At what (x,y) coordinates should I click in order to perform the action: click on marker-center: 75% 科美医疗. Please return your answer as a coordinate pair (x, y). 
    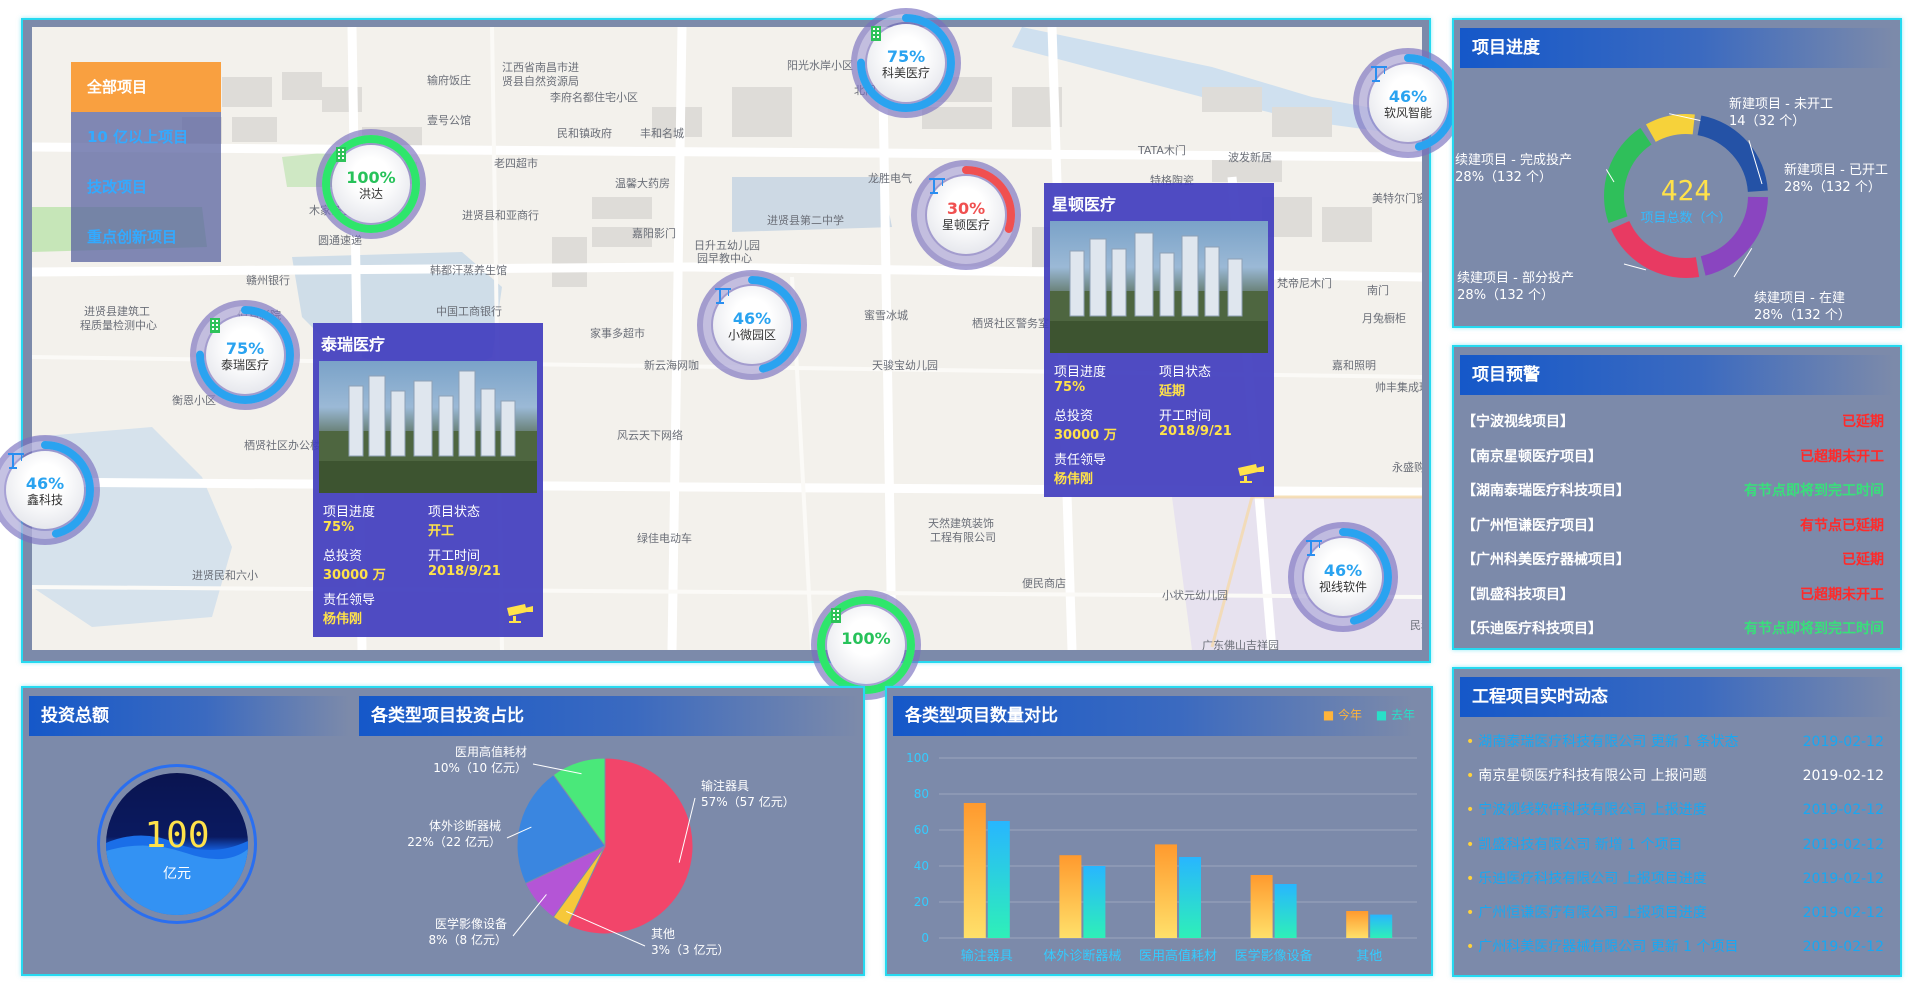
    Looking at the image, I should click on (906, 63).